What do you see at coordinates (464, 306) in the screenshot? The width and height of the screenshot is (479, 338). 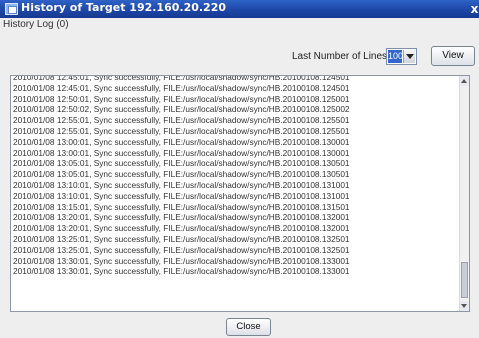 I see `scroll-down-icon` at bounding box center [464, 306].